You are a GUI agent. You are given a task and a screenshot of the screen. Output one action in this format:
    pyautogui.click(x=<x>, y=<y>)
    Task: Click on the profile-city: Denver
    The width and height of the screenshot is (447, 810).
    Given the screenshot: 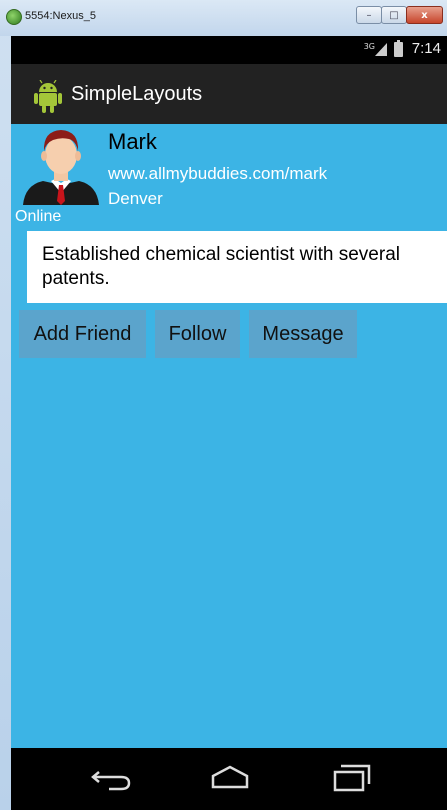 What is the action you would take?
    pyautogui.click(x=135, y=198)
    